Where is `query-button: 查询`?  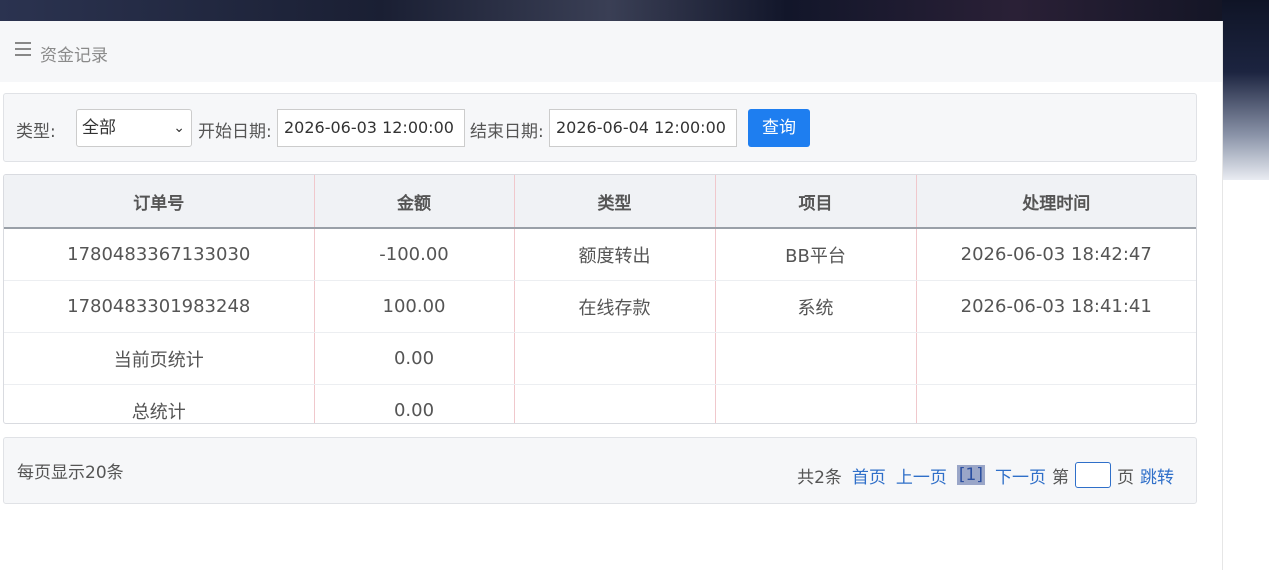
query-button: 查询 is located at coordinates (779, 128).